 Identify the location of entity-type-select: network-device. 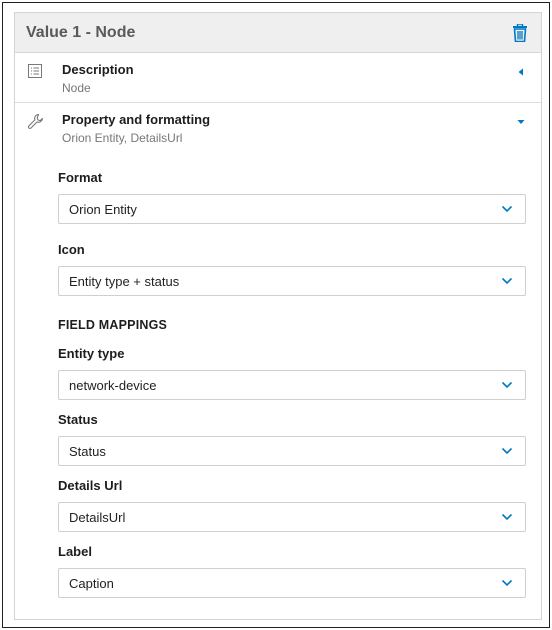
(292, 385).